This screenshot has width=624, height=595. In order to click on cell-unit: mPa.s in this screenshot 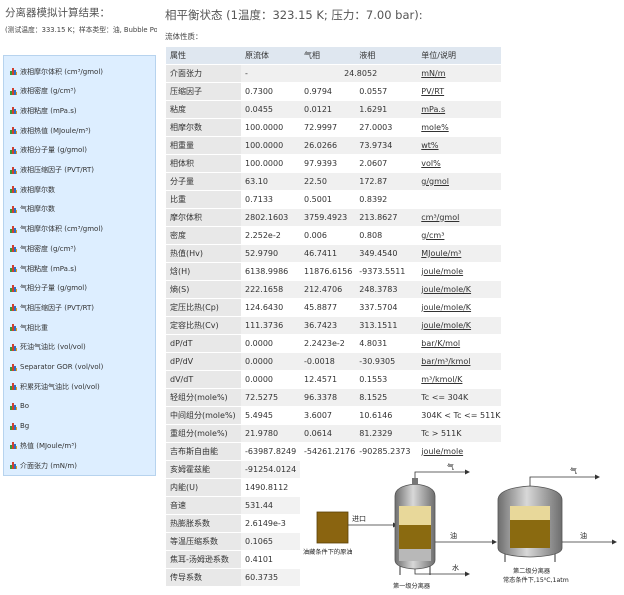, I will do `click(459, 109)`.